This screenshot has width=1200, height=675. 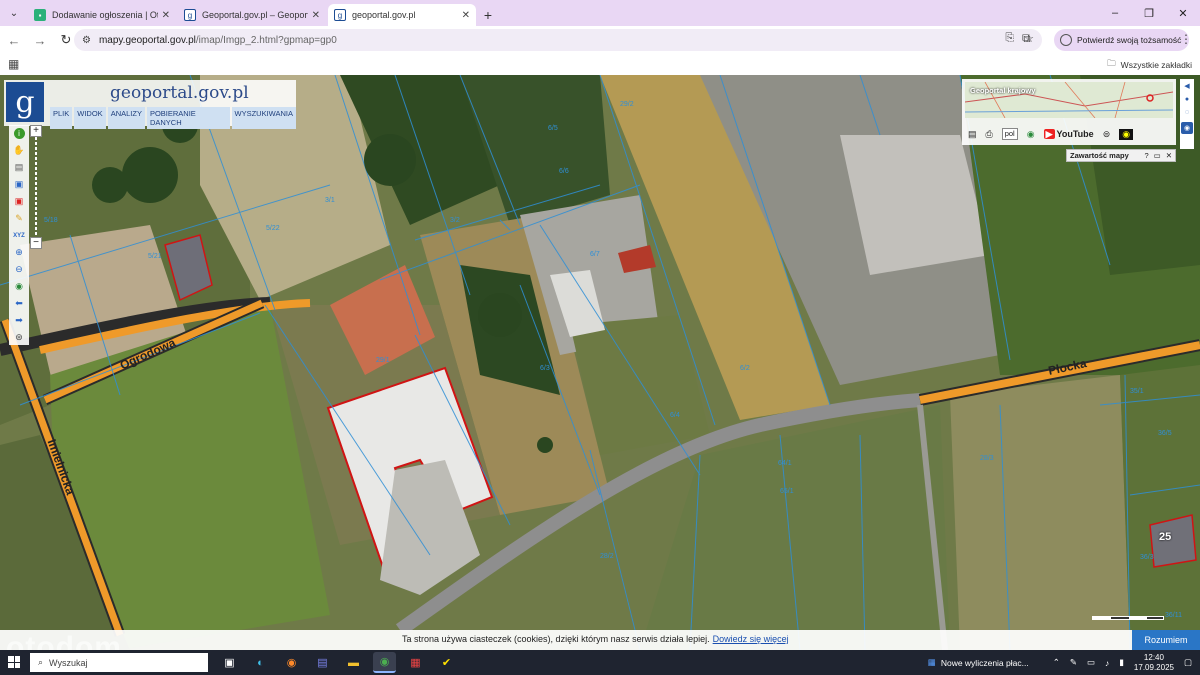 I want to click on chrome-icon: ◉, so click(x=384, y=662).